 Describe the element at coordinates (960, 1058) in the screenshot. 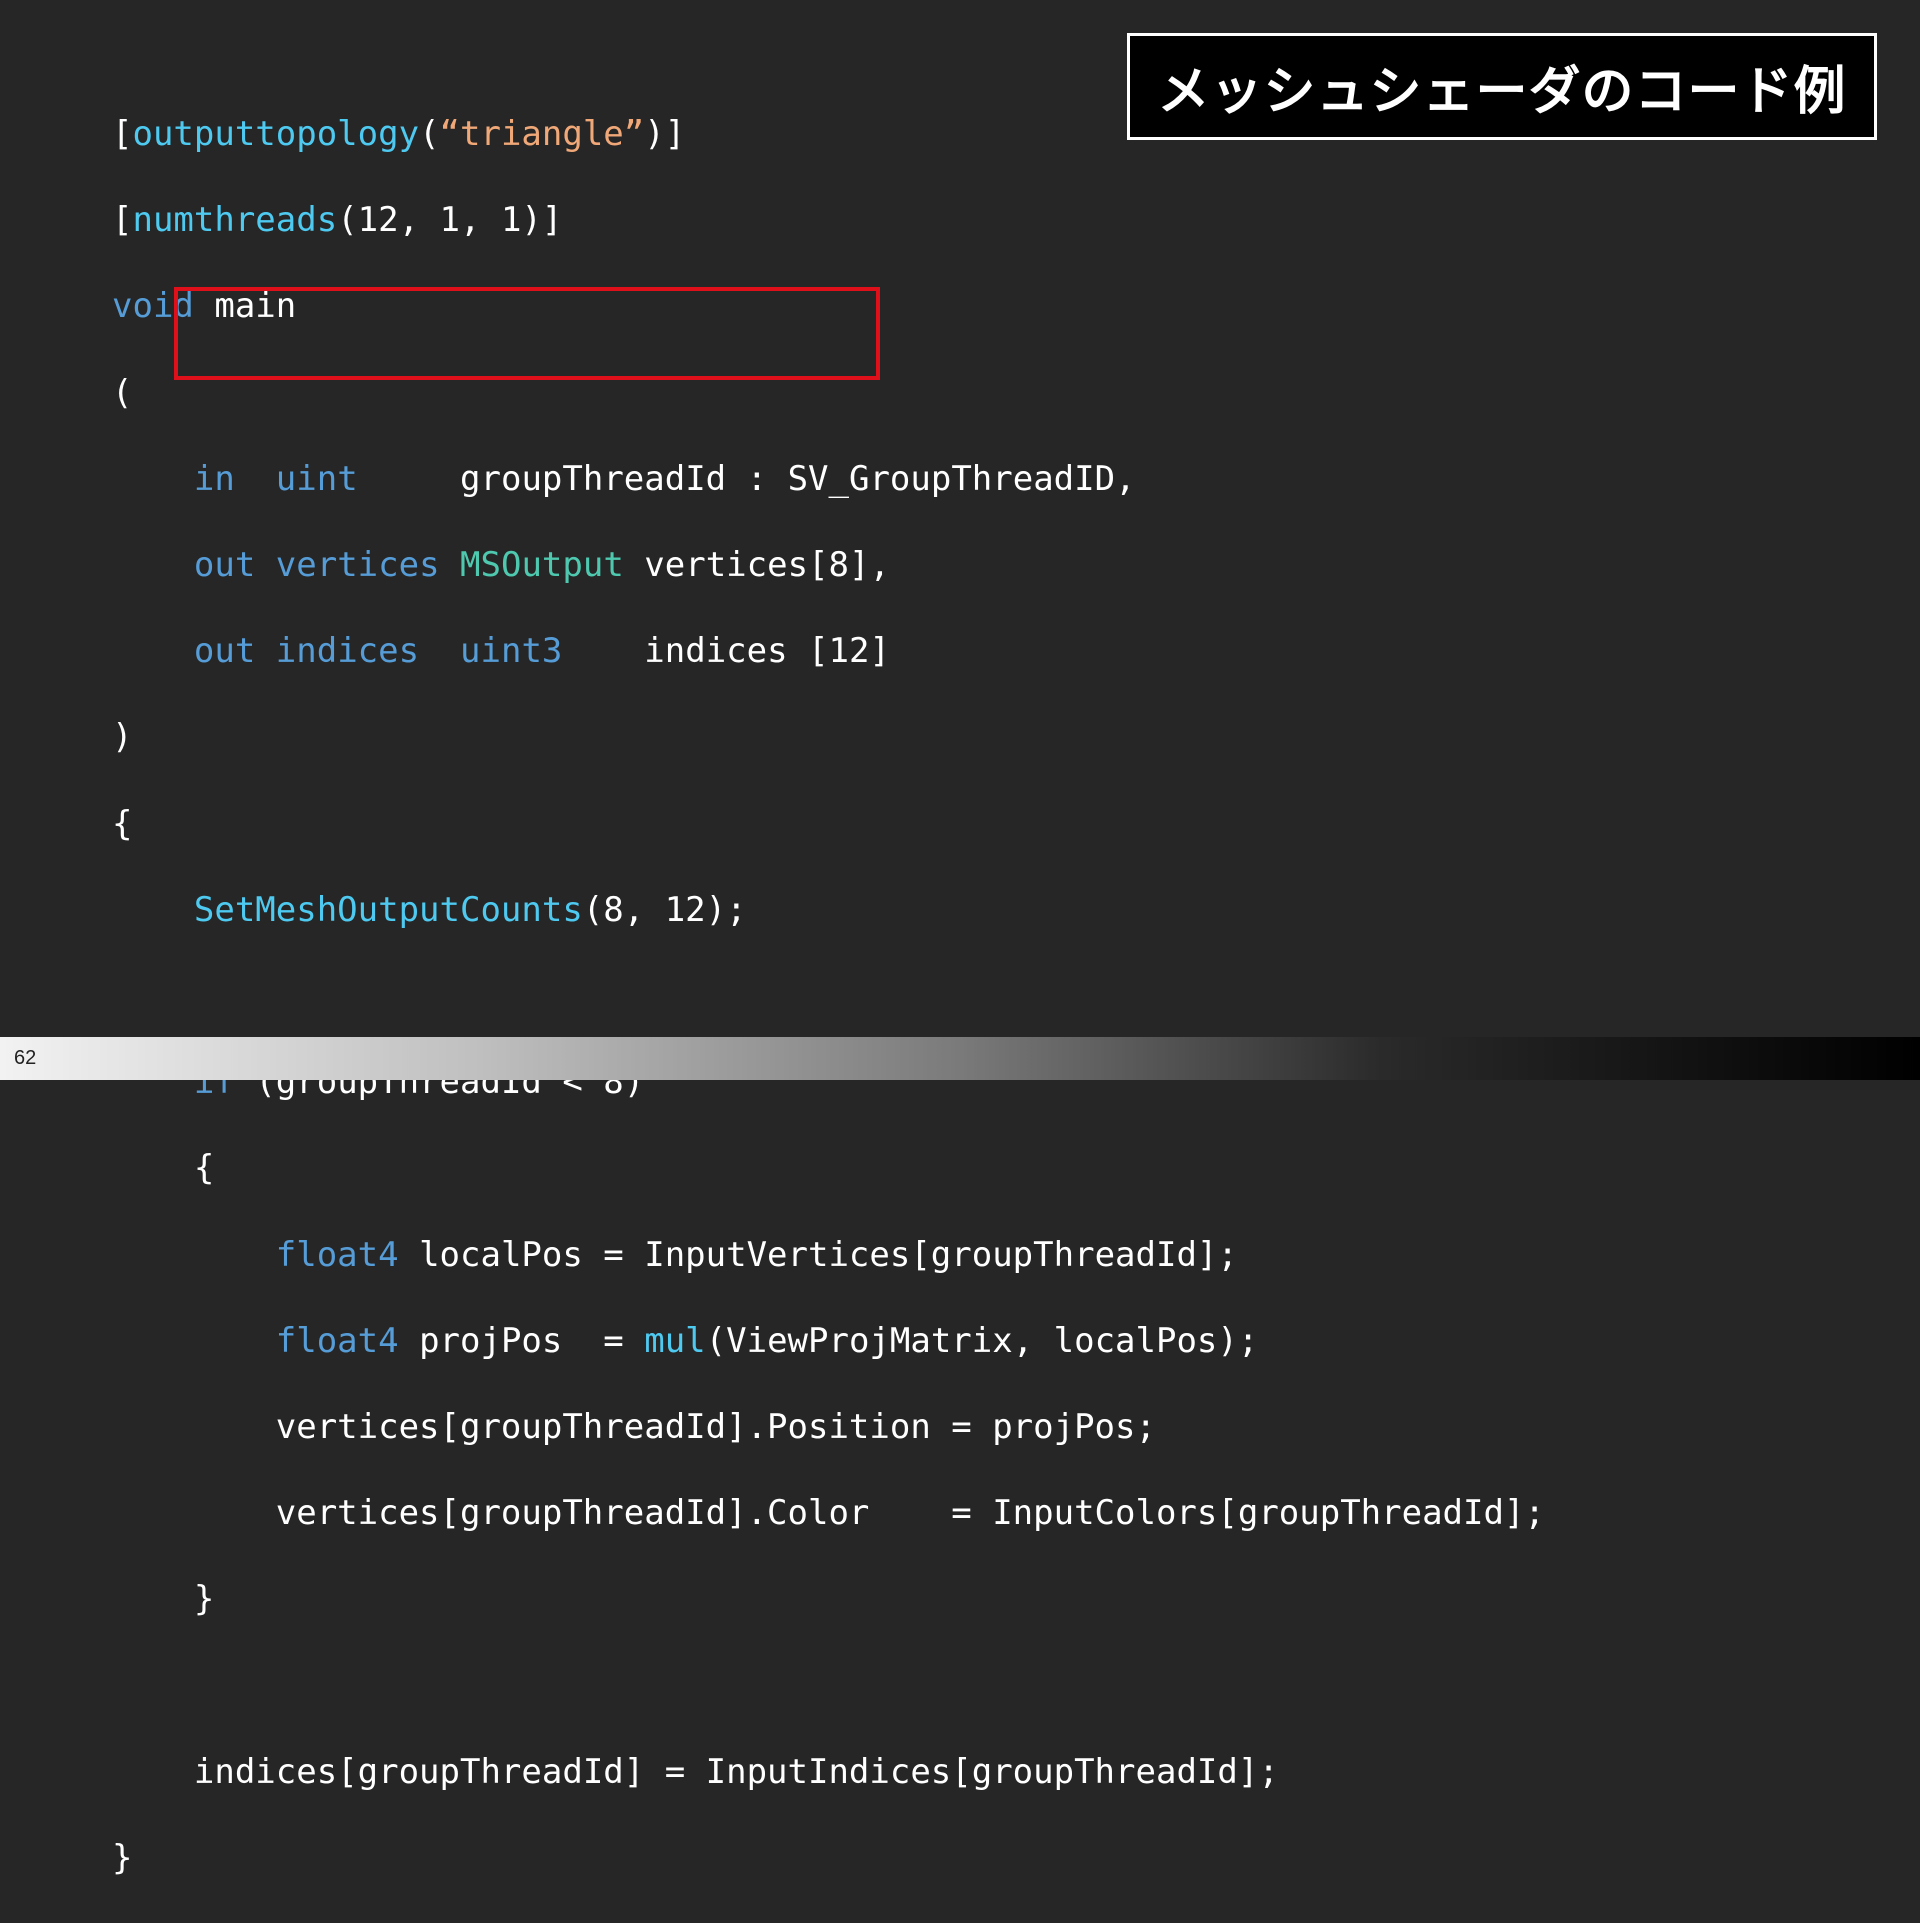

I see `slide-footer-bar: 62` at that location.